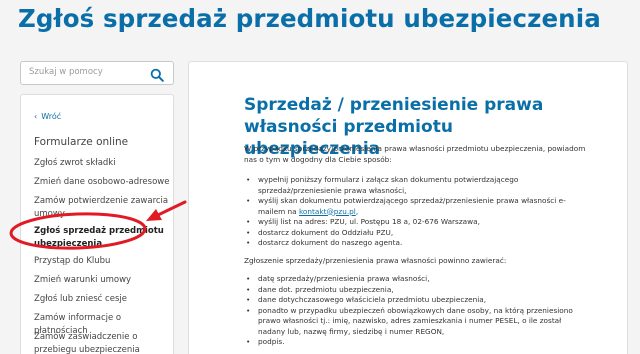 This screenshot has width=640, height=354. Describe the element at coordinates (414, 233) in the screenshot. I see `list-item: dostarcz dokument do Oddziału PZU,` at that location.